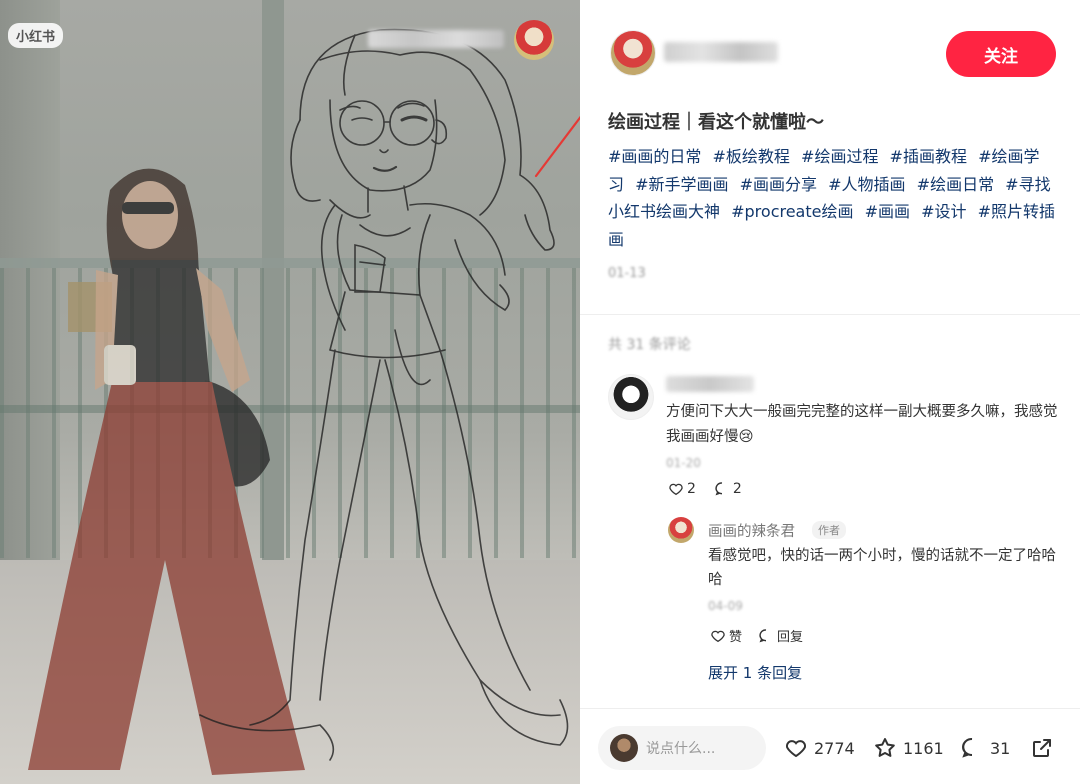  I want to click on reply-text: 看感觉吧，快的话一两个小时，慢的话就不一定了哈哈哈, so click(882, 568).